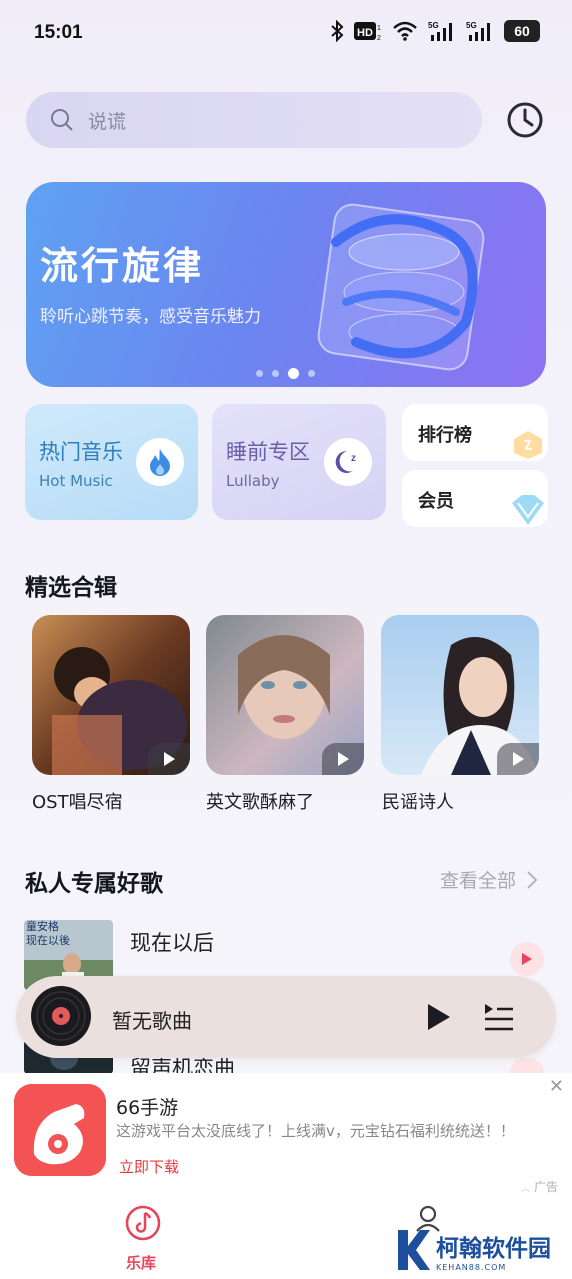  Describe the element at coordinates (62, 120) in the screenshot. I see `search-icon` at that location.